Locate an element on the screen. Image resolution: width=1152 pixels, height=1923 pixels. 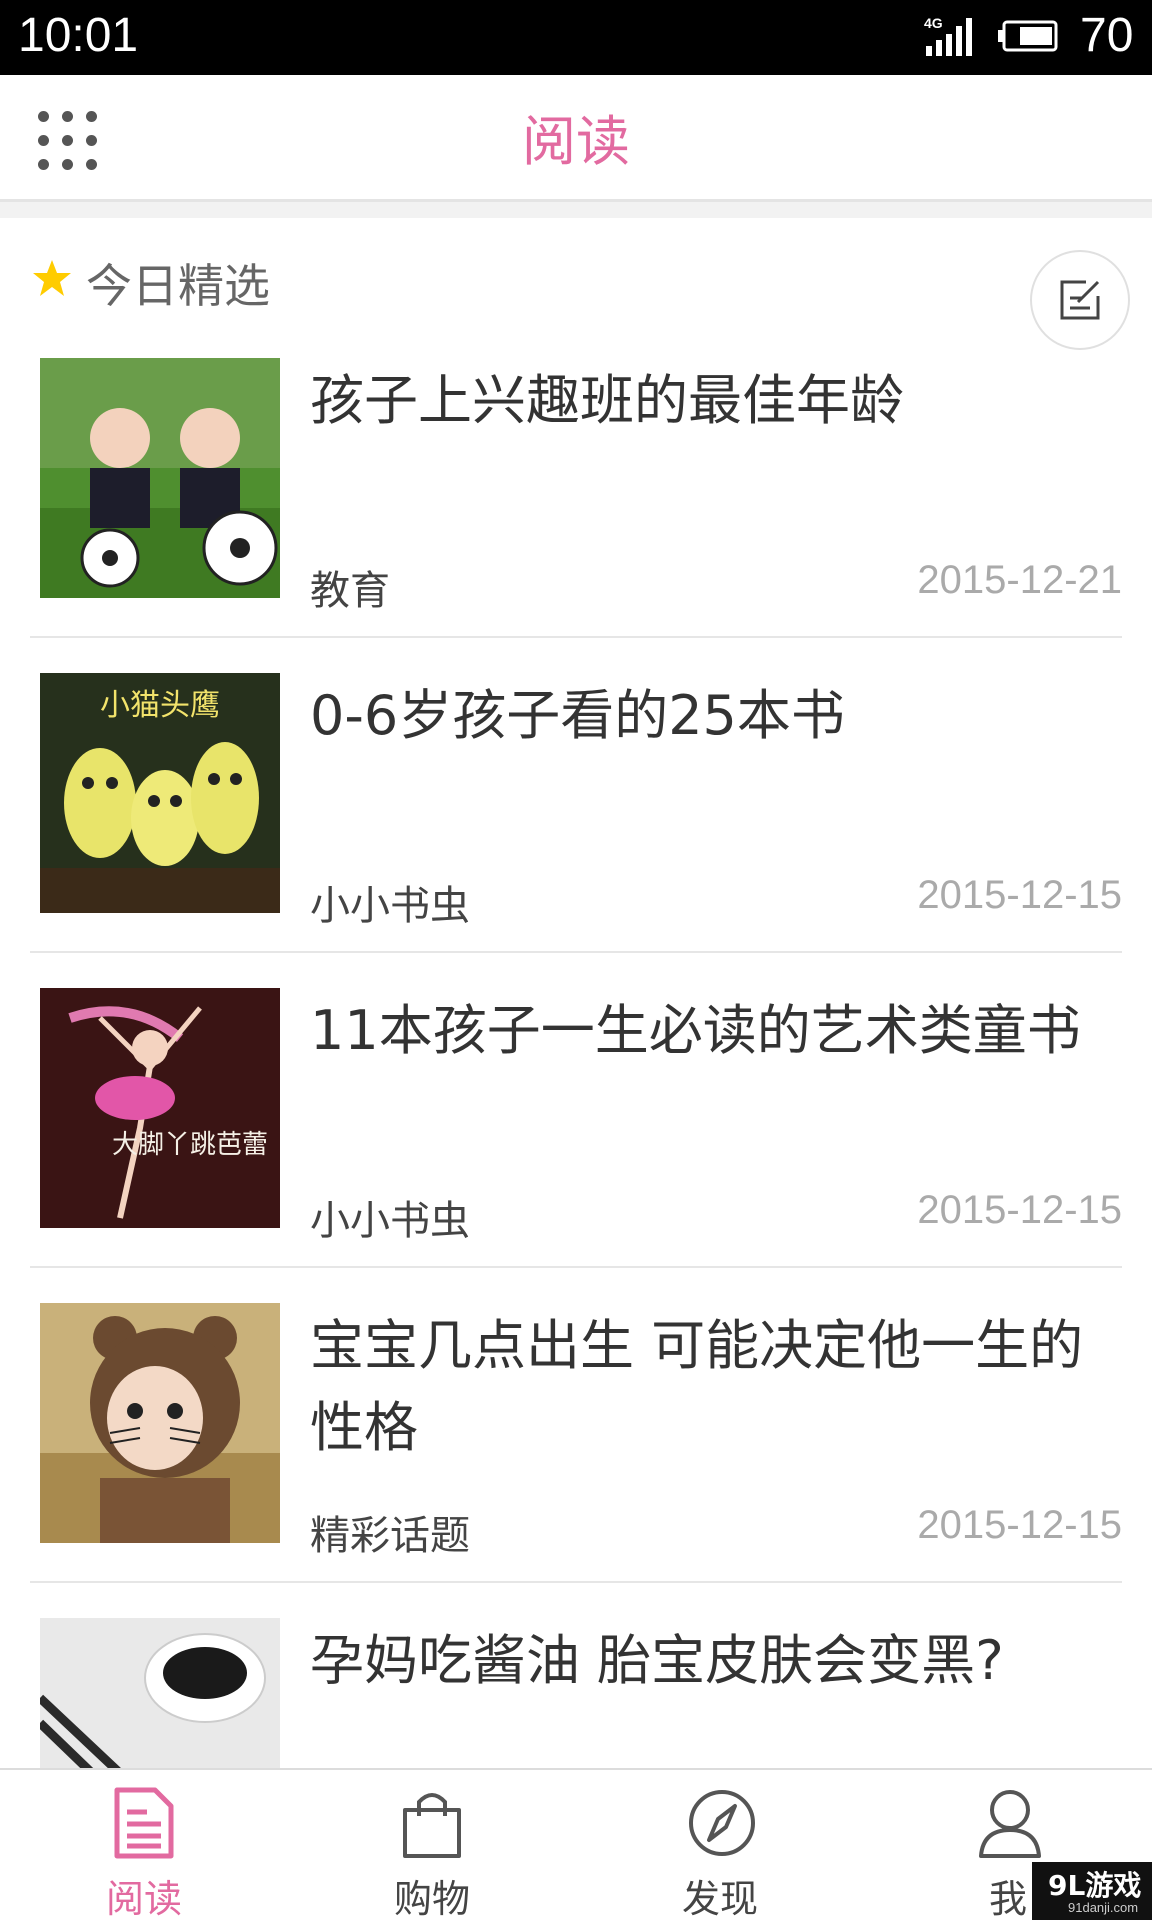
tab-discover: 发现 is located at coordinates (720, 1846).